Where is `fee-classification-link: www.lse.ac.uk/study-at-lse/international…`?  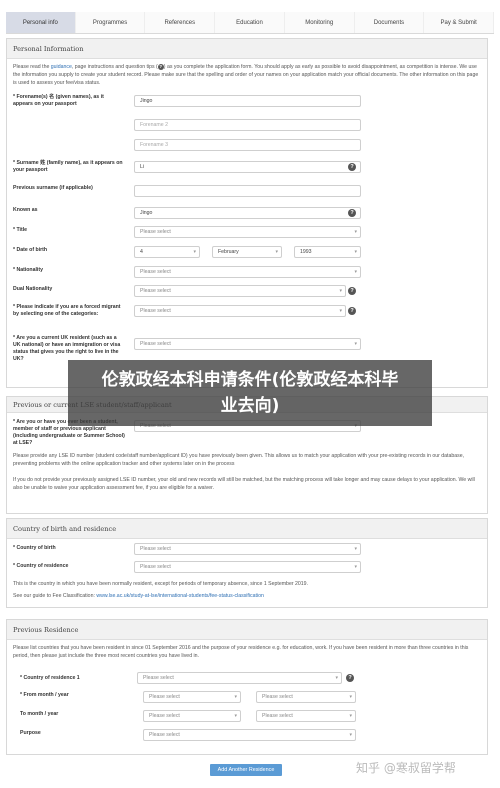 fee-classification-link: www.lse.ac.uk/study-at-lse/international… is located at coordinates (180, 596).